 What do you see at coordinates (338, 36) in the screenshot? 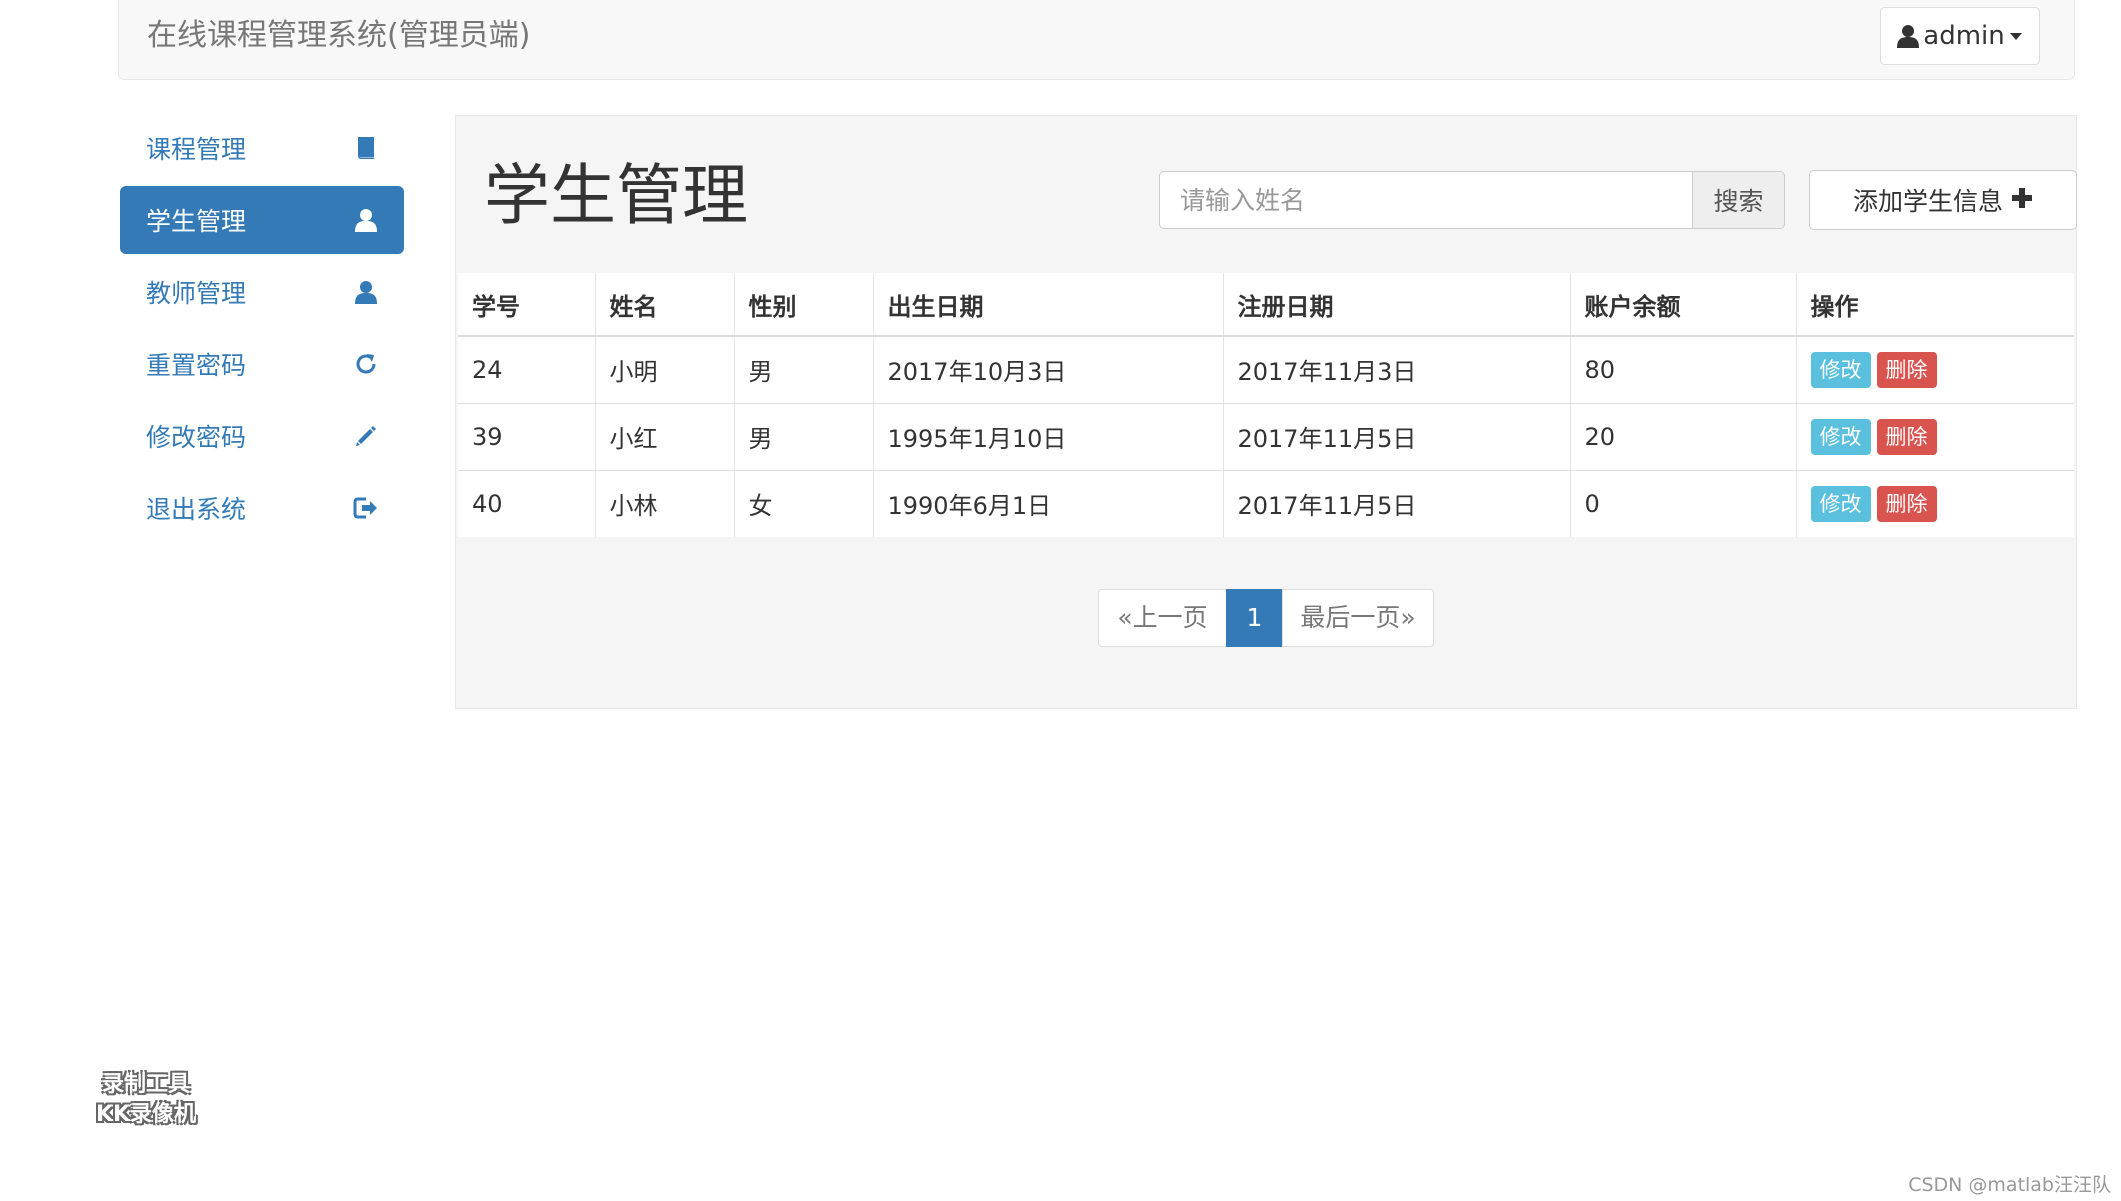
I see `app-brand: 在线课程管理系统(管理员端)` at bounding box center [338, 36].